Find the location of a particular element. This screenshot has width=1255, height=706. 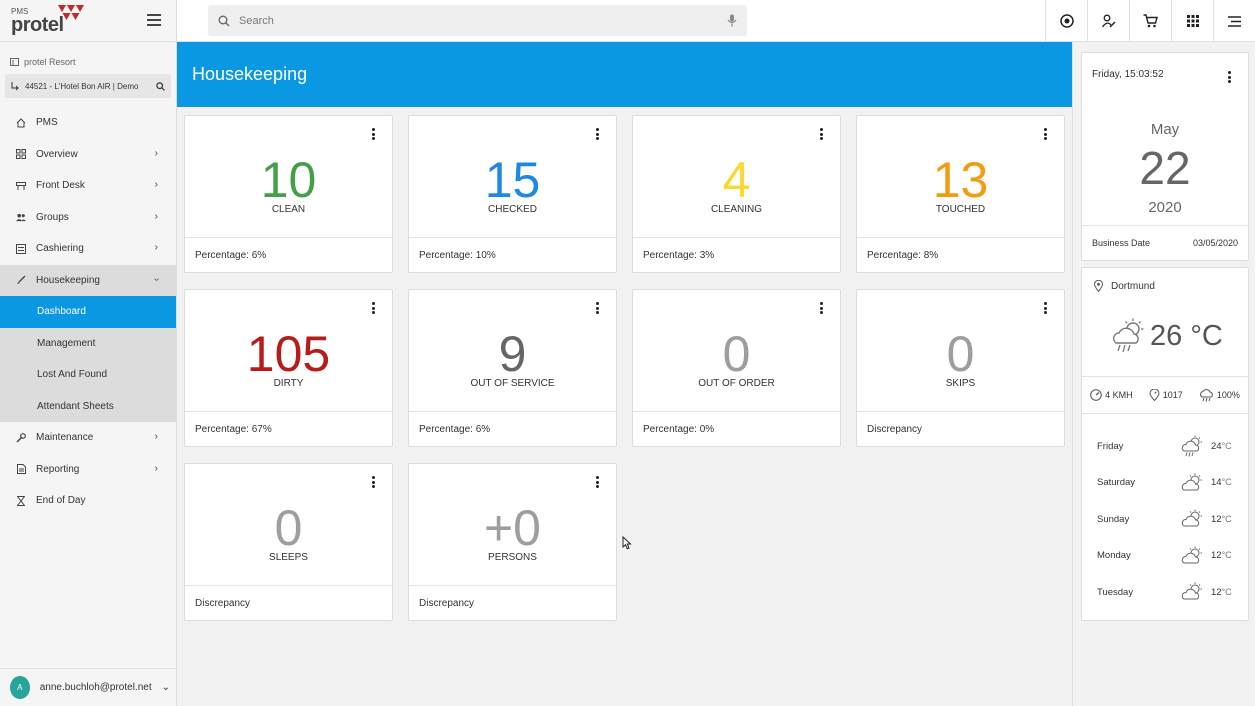

chevron-down-icon: ⌄ is located at coordinates (165, 687).